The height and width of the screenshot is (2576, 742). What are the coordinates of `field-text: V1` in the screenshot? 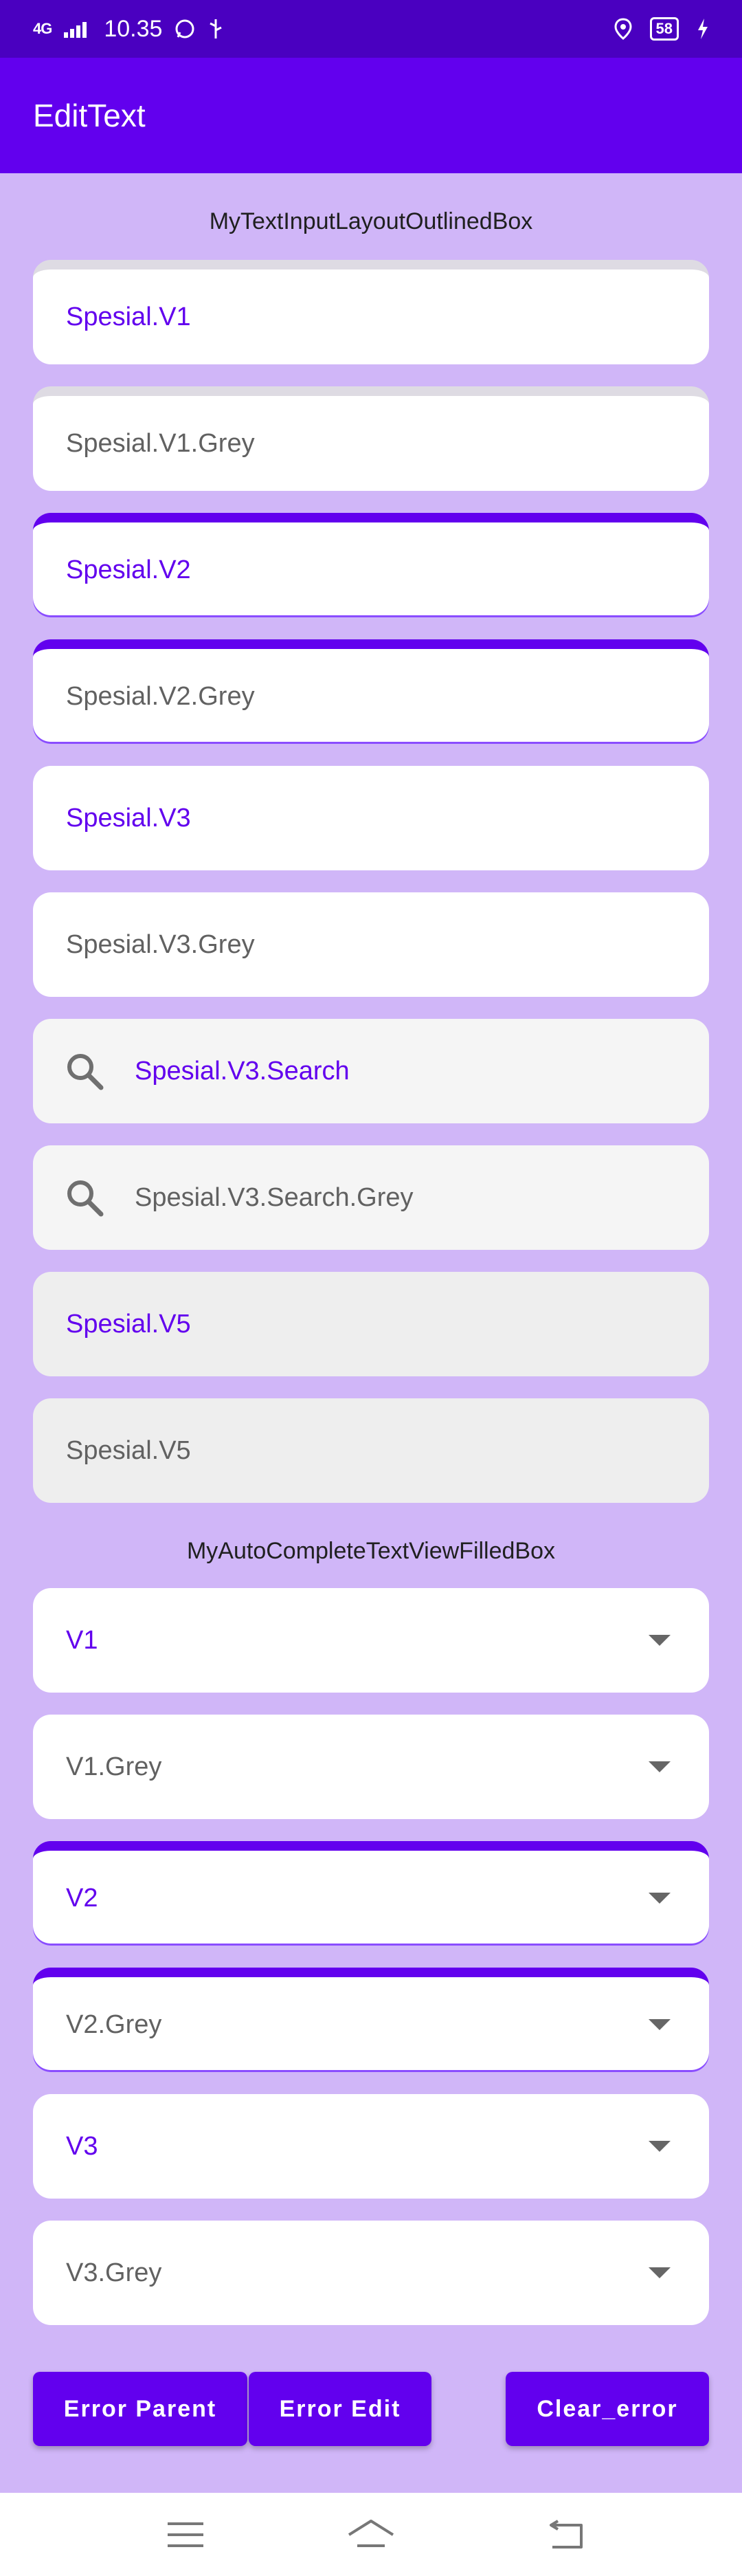 It's located at (82, 1640).